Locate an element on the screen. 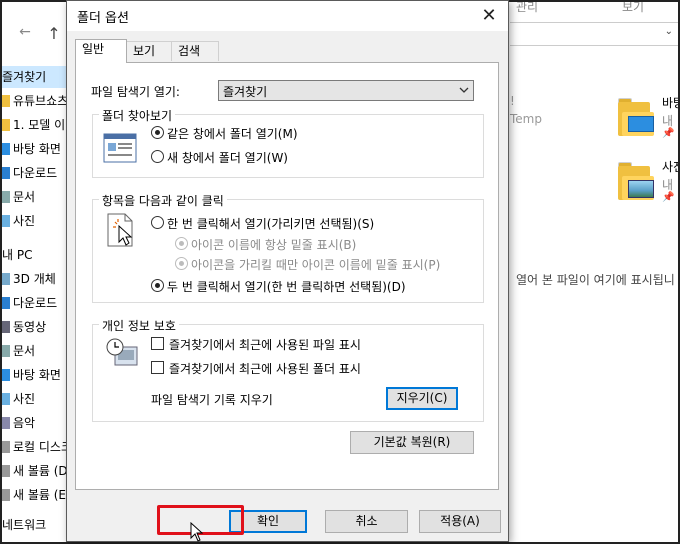  folder-icon-pictures is located at coordinates (637, 182).